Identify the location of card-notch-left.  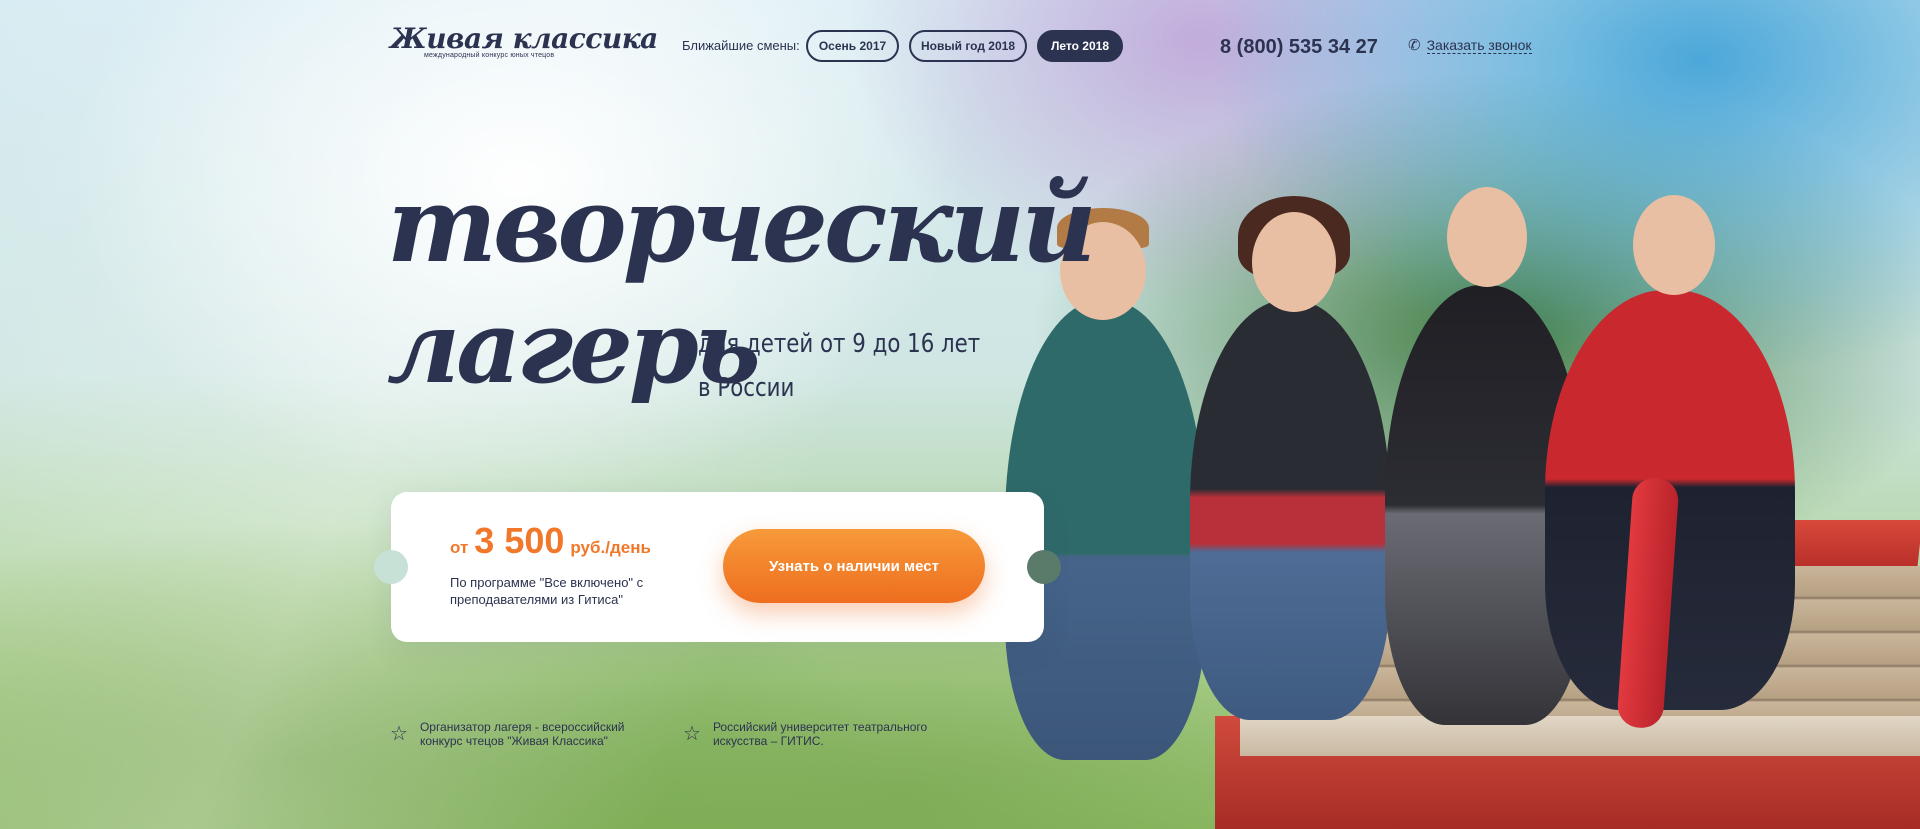
(391, 567).